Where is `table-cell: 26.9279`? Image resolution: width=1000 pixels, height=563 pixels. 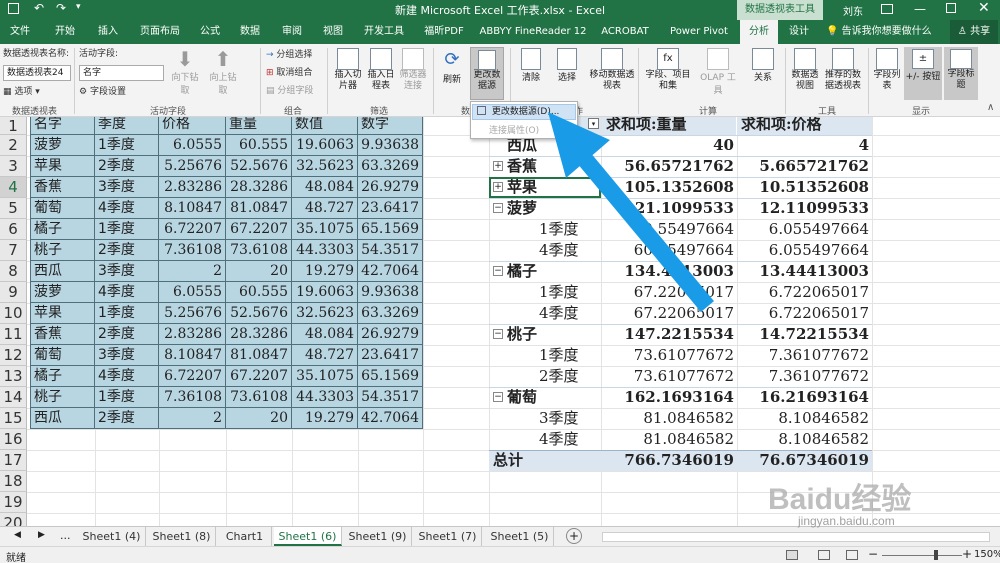 table-cell: 26.9279 is located at coordinates (390, 334).